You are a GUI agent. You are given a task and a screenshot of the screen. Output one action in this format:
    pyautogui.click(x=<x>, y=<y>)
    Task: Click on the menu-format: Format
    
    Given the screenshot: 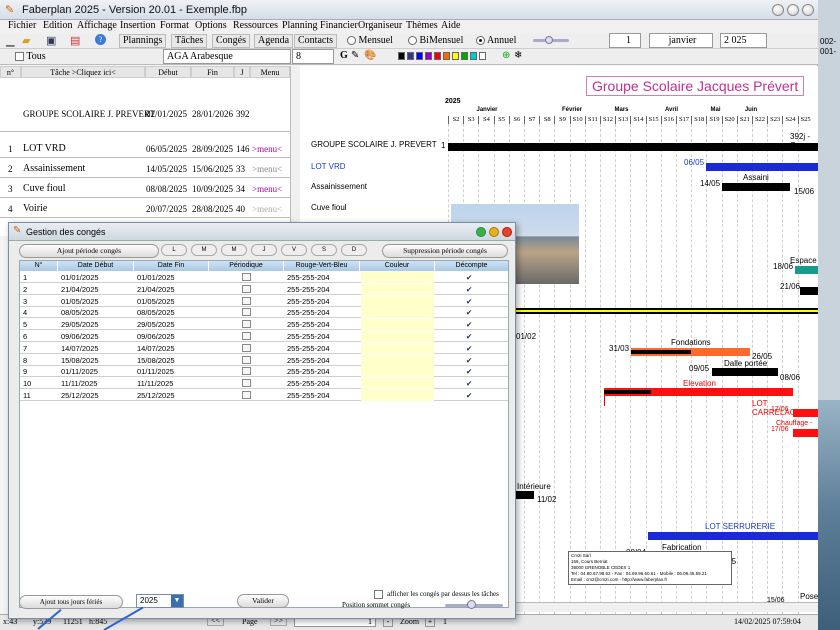 What is the action you would take?
    pyautogui.click(x=174, y=25)
    